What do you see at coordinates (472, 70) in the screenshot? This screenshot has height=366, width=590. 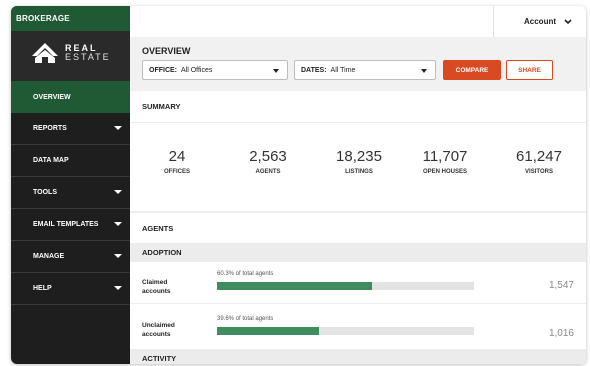 I see `compare-button: COMPARE` at bounding box center [472, 70].